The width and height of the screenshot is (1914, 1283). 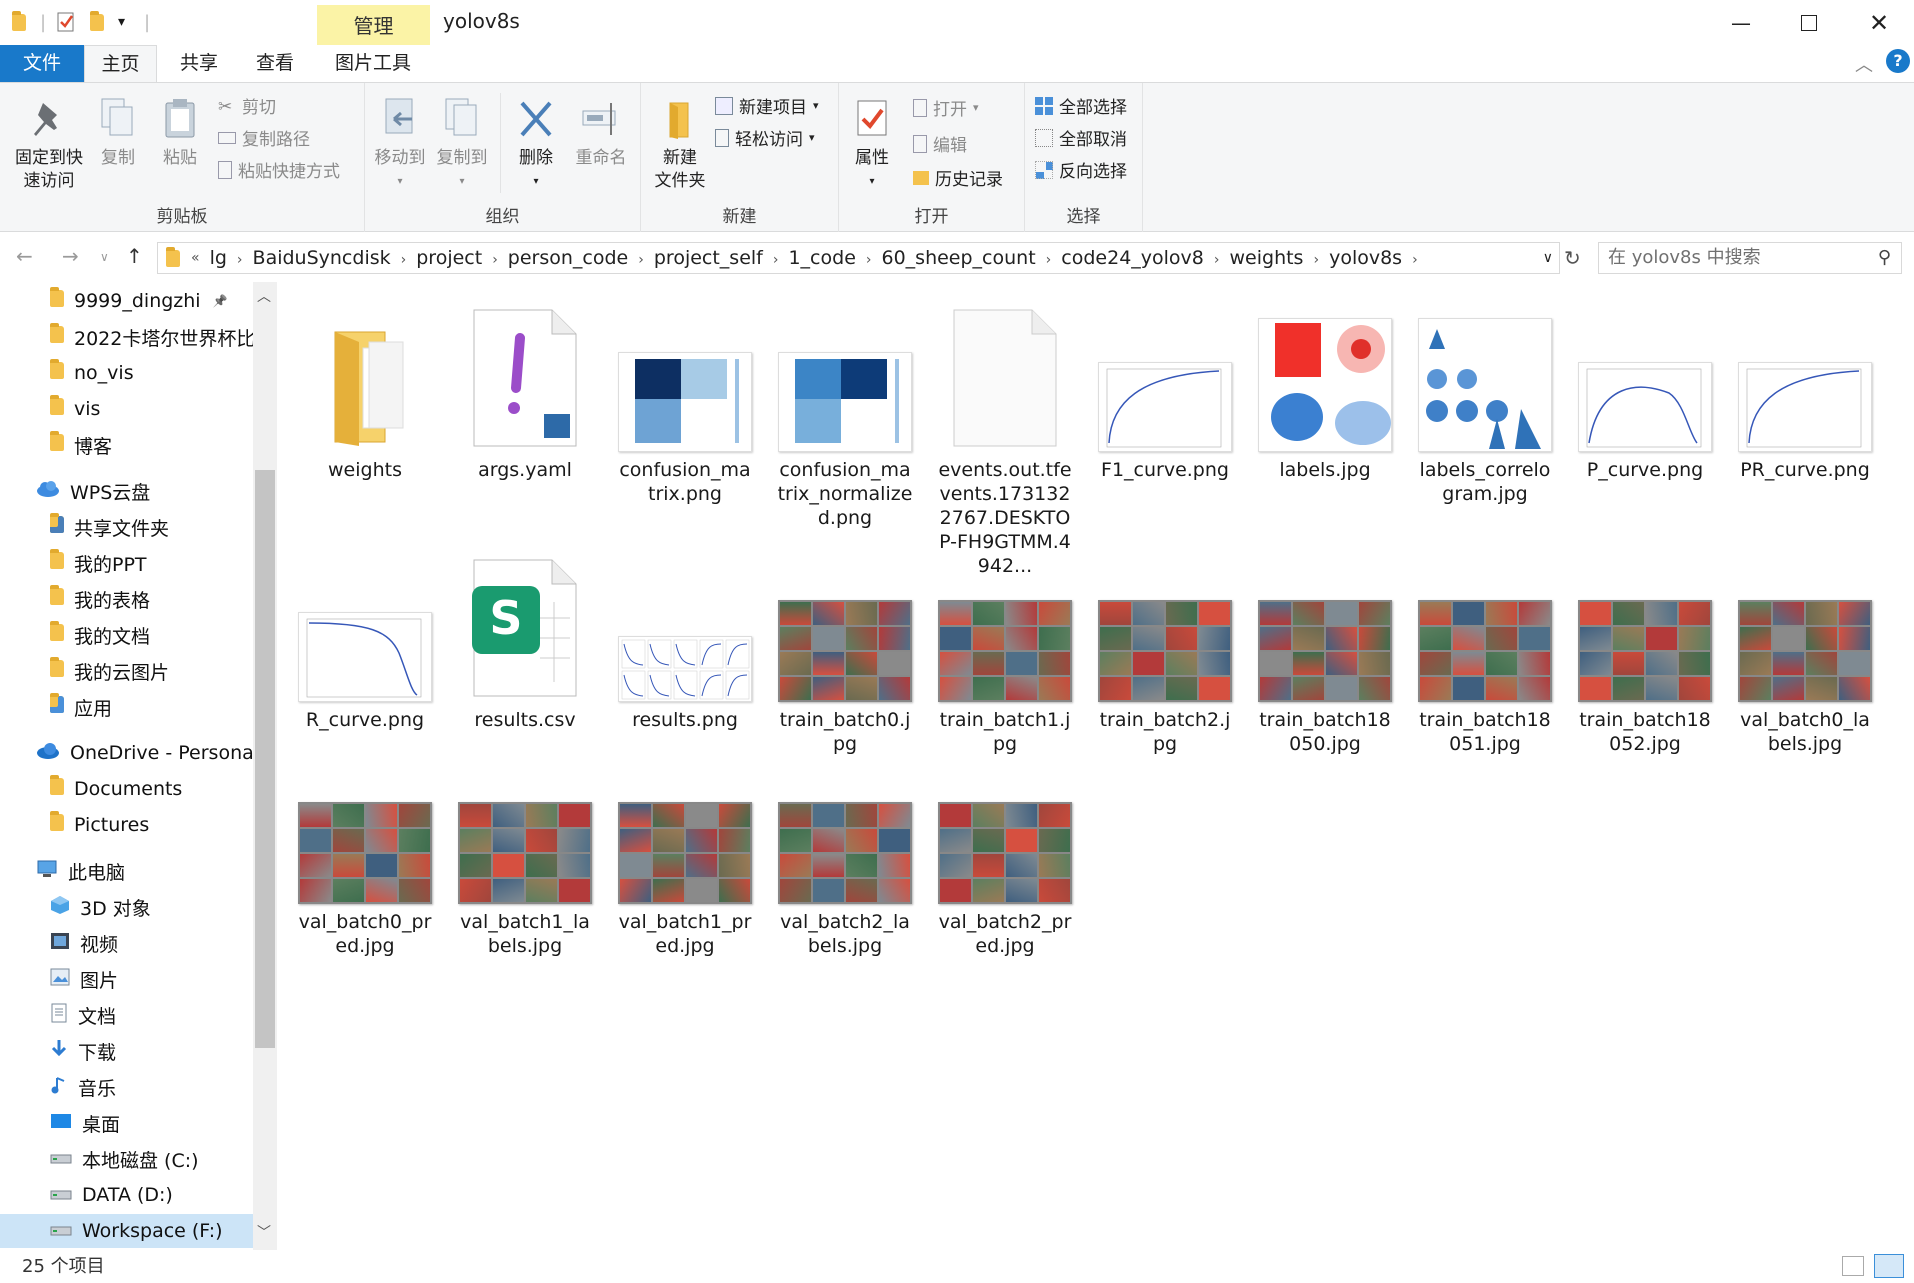 I want to click on tab-share: 共享, so click(x=199, y=63).